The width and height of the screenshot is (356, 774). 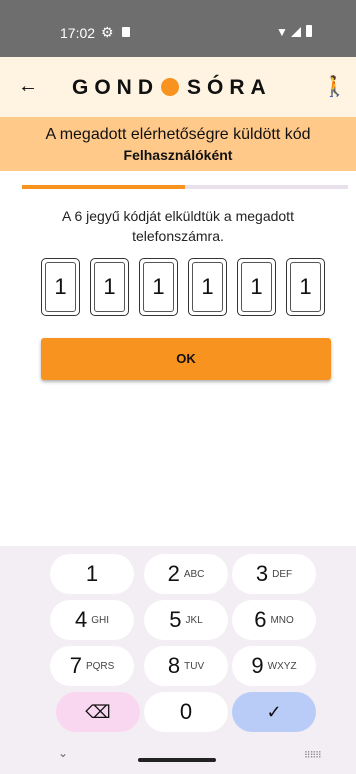 I want to click on checkmark-icon: ✓, so click(x=274, y=712).